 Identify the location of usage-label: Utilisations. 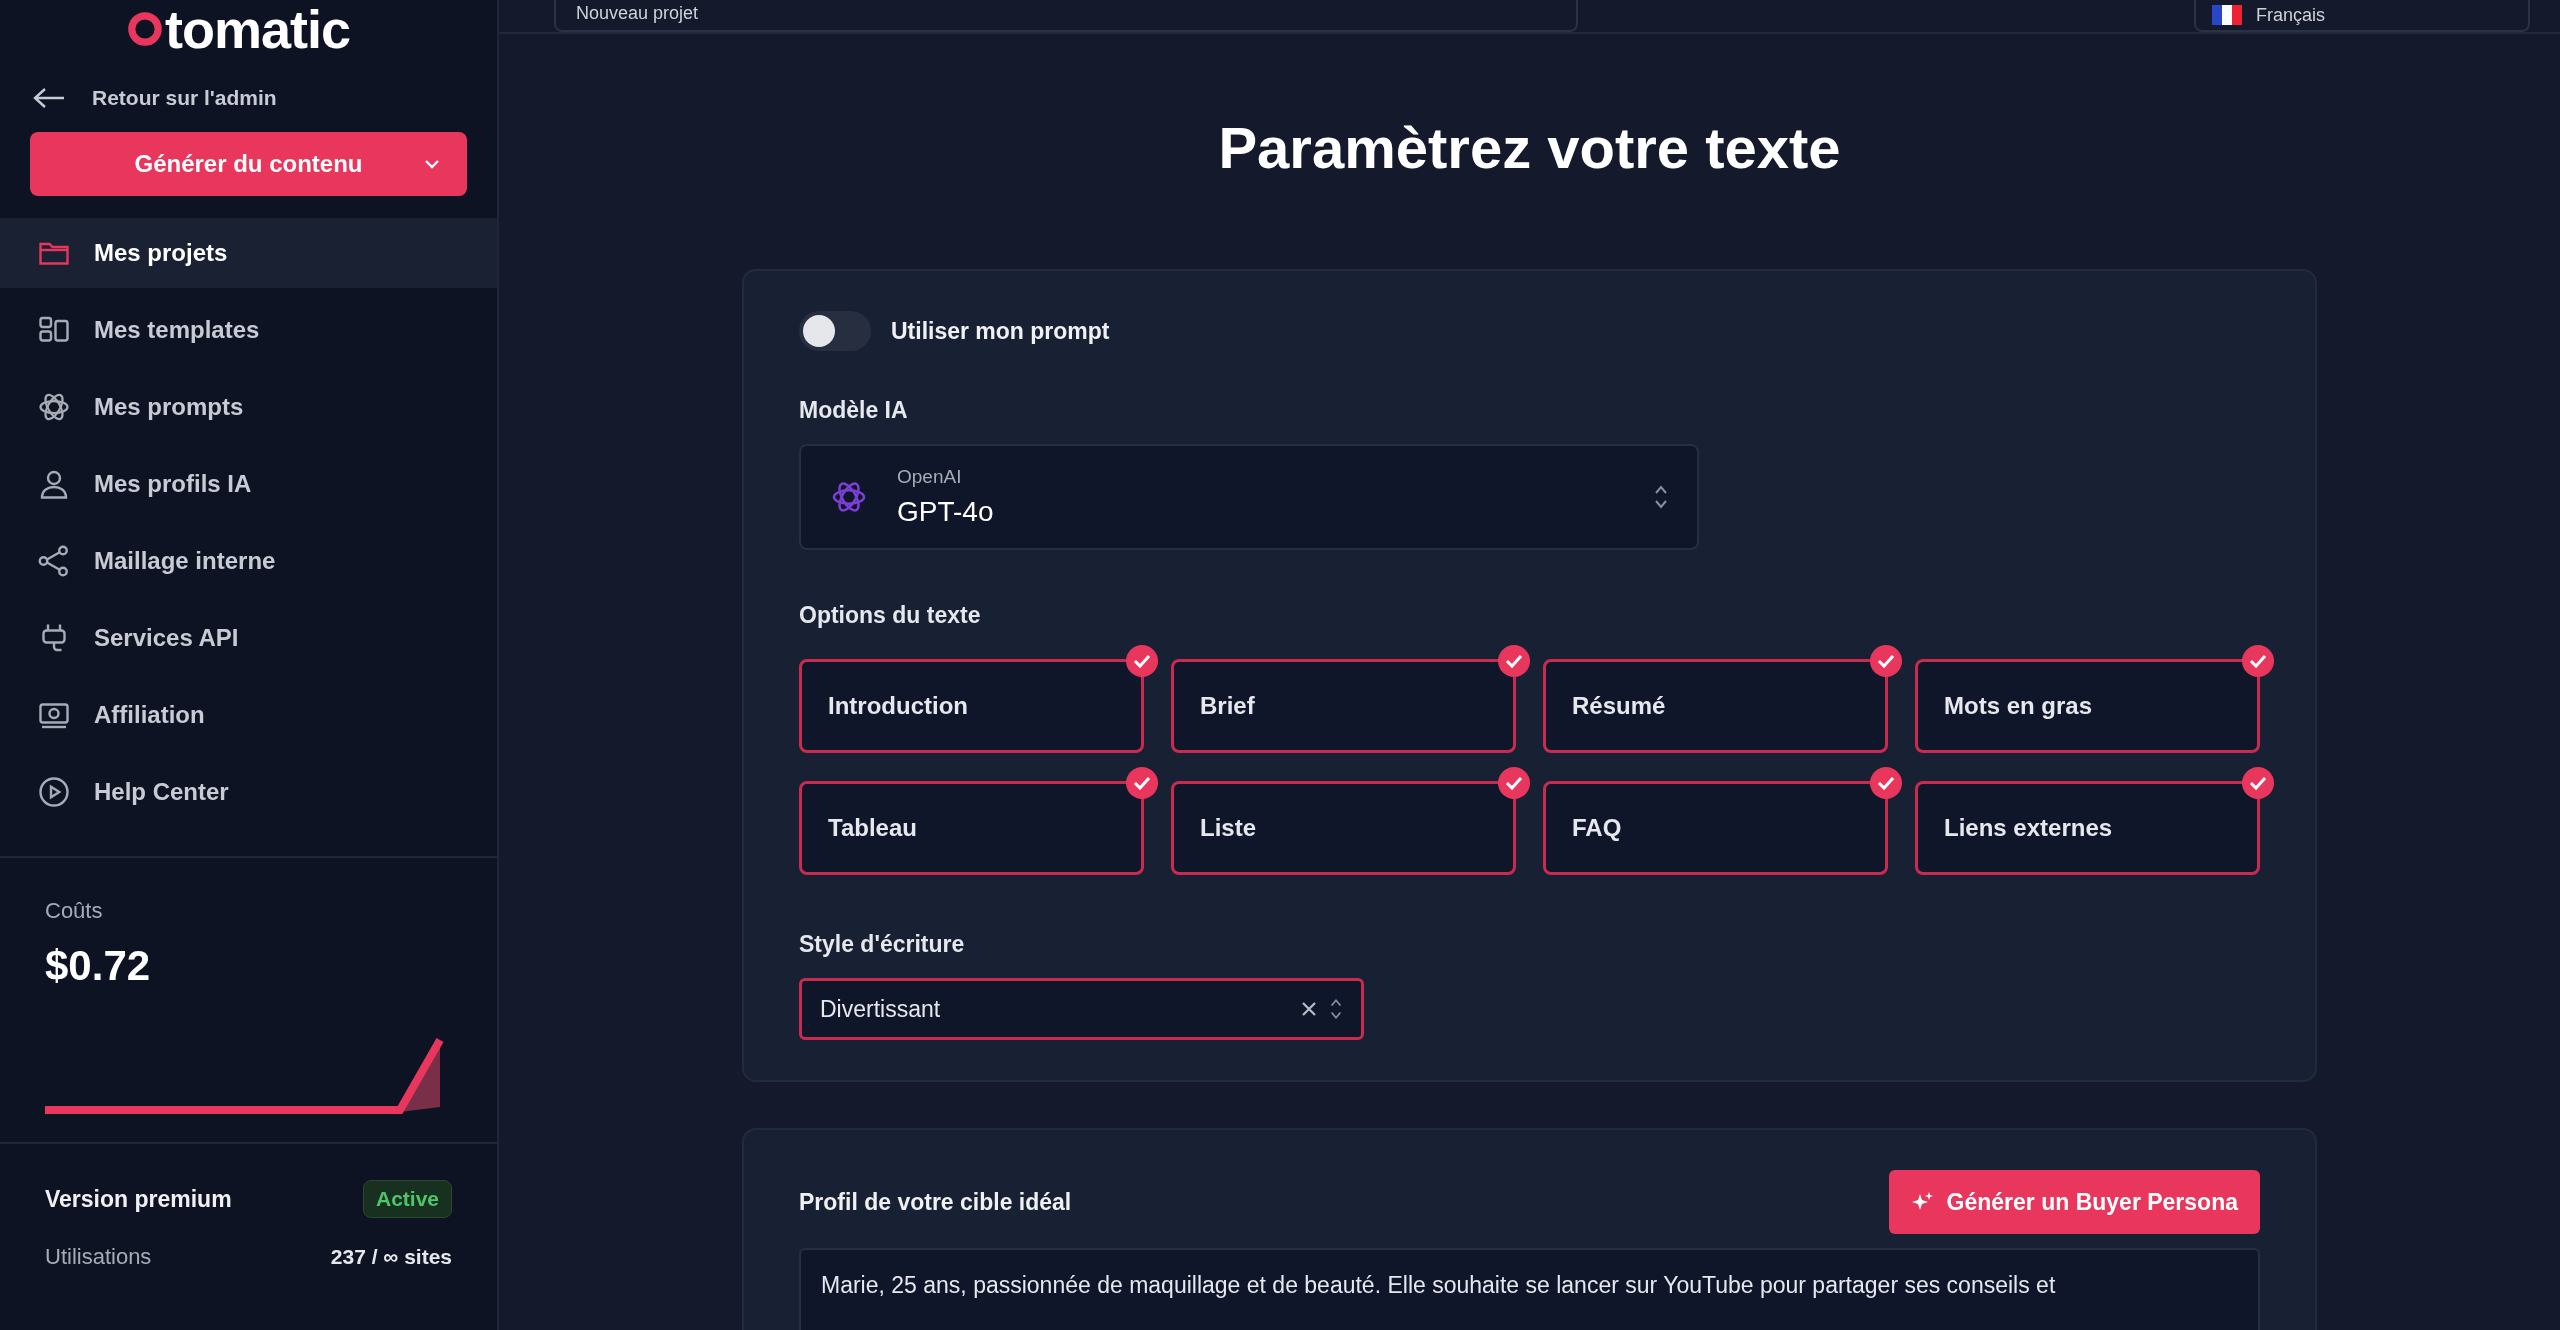
(98, 1257).